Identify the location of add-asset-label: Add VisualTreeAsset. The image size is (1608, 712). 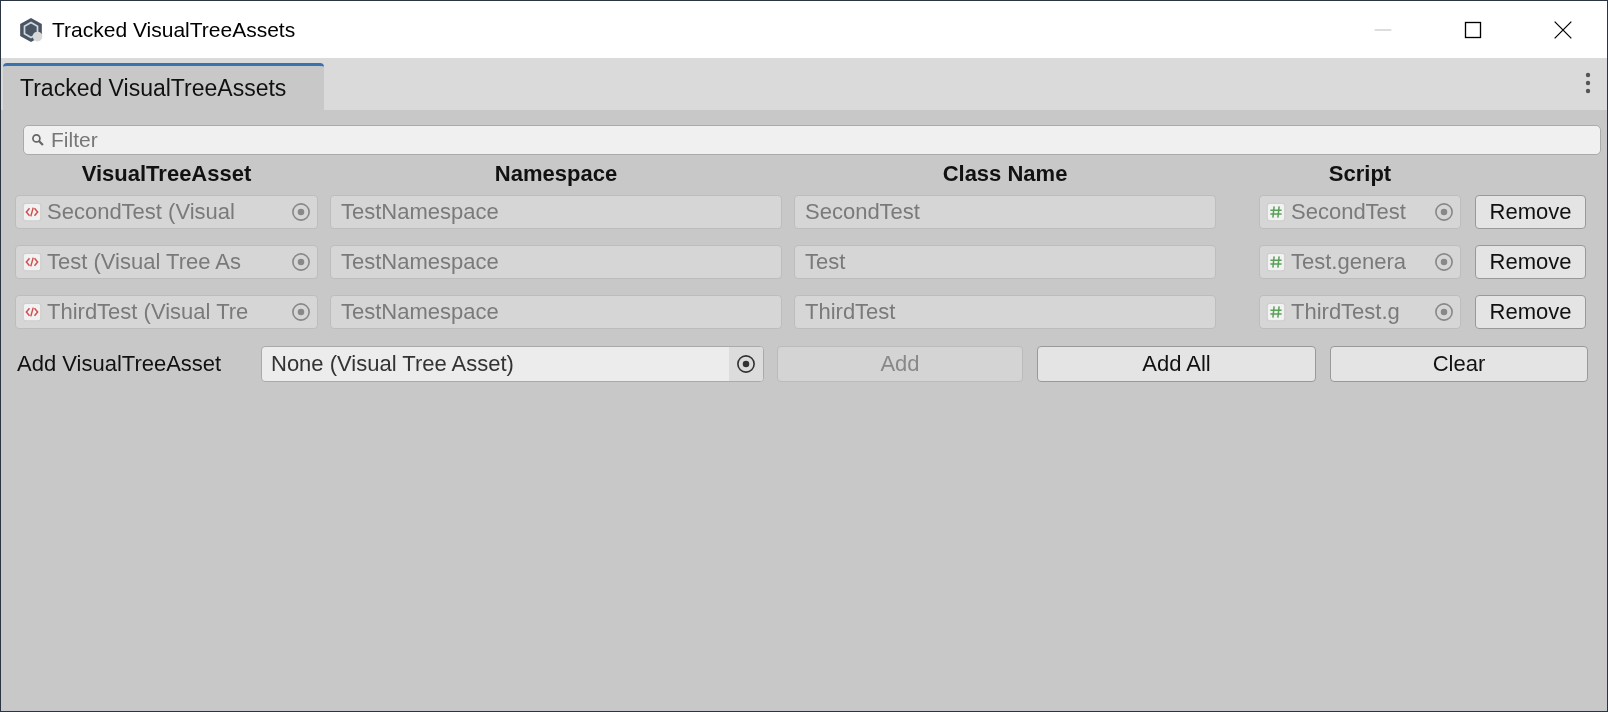
(120, 364).